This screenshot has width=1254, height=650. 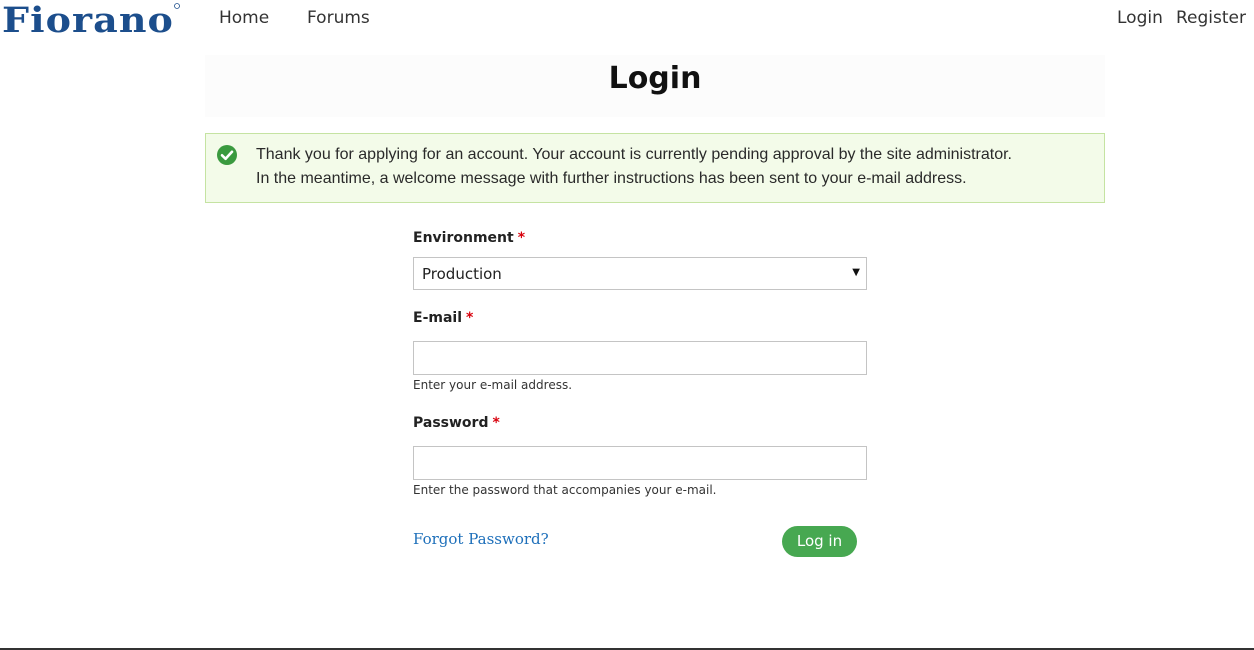 What do you see at coordinates (227, 155) in the screenshot?
I see `checkmark-circle-icon` at bounding box center [227, 155].